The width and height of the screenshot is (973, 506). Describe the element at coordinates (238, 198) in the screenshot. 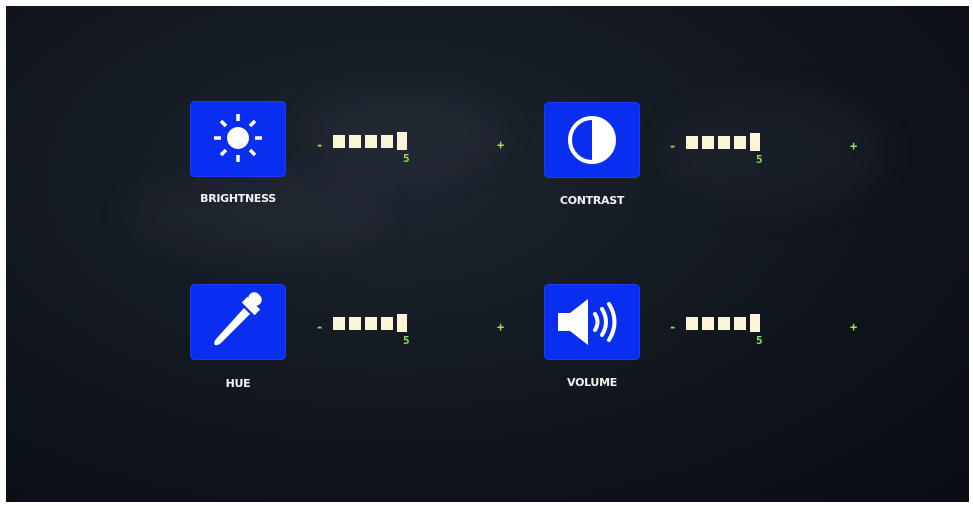

I see `brightness-label: BRIGHTNESS` at that location.